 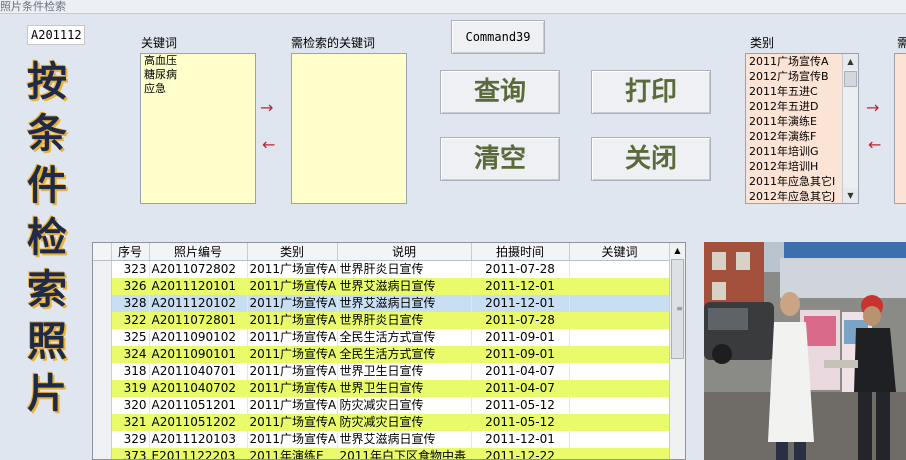 What do you see at coordinates (198, 320) in the screenshot?
I see `cell-photo-code: A2011072801` at bounding box center [198, 320].